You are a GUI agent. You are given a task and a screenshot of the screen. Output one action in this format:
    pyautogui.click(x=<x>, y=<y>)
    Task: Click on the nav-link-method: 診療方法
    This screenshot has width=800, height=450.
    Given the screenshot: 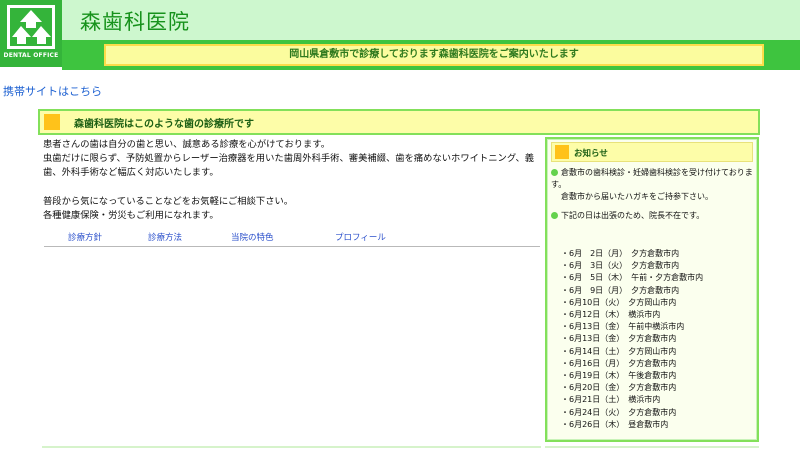 What is the action you would take?
    pyautogui.click(x=165, y=237)
    